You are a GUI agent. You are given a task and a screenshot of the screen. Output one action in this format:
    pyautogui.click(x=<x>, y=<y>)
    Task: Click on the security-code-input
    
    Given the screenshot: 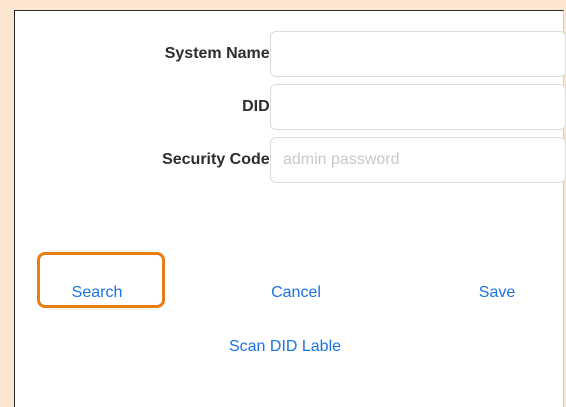 What is the action you would take?
    pyautogui.click(x=418, y=160)
    